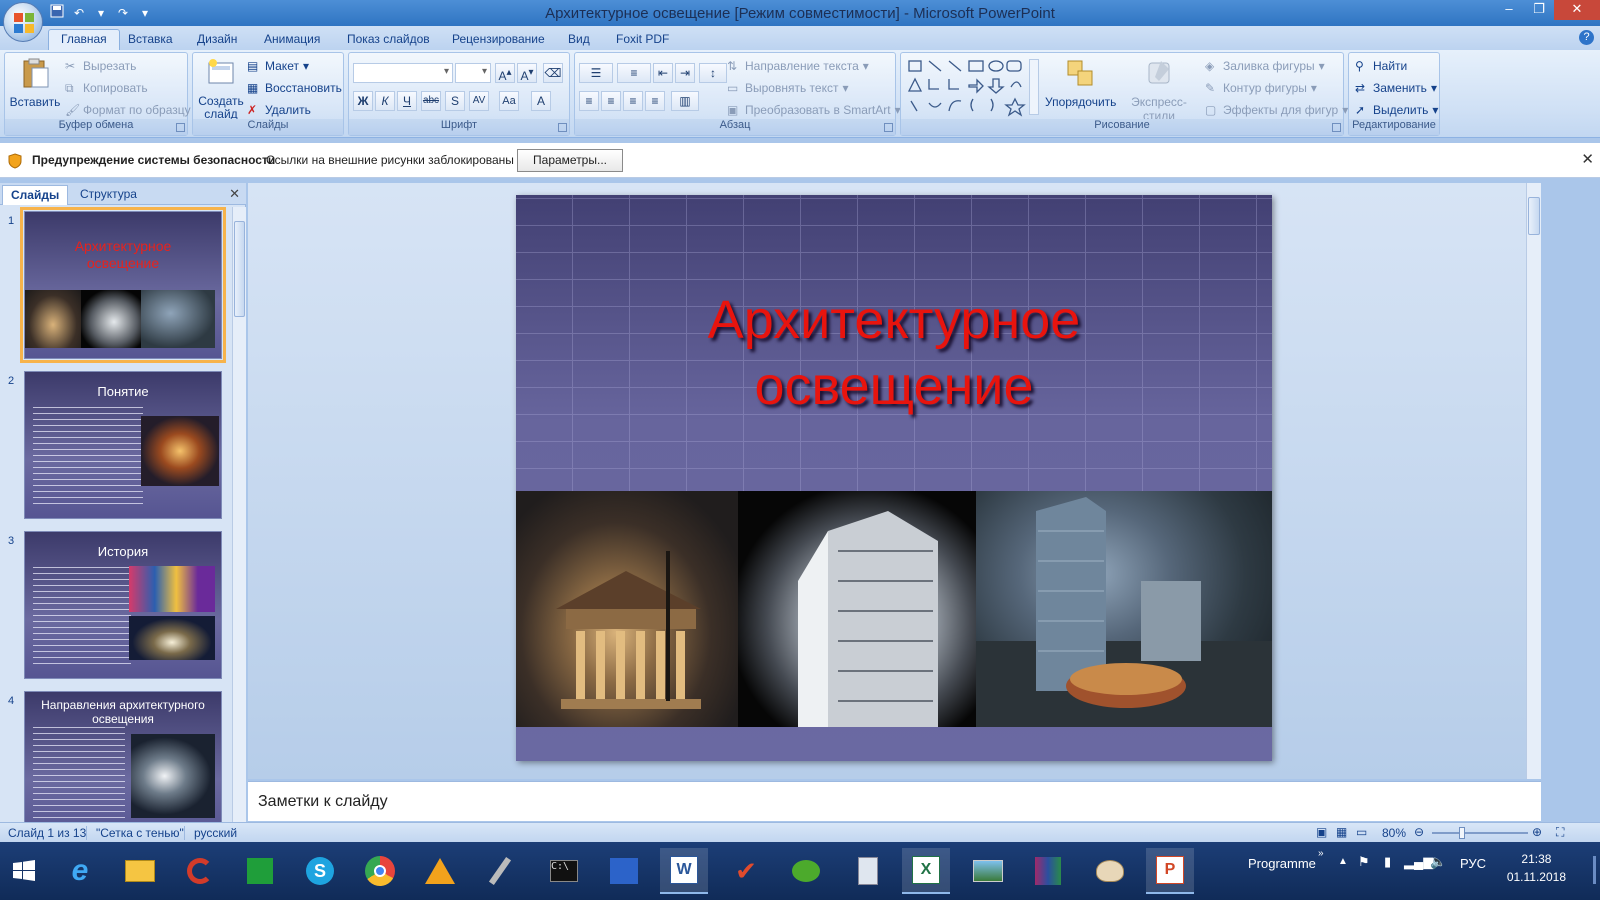  I want to click on numbering-button: ≡, so click(634, 73).